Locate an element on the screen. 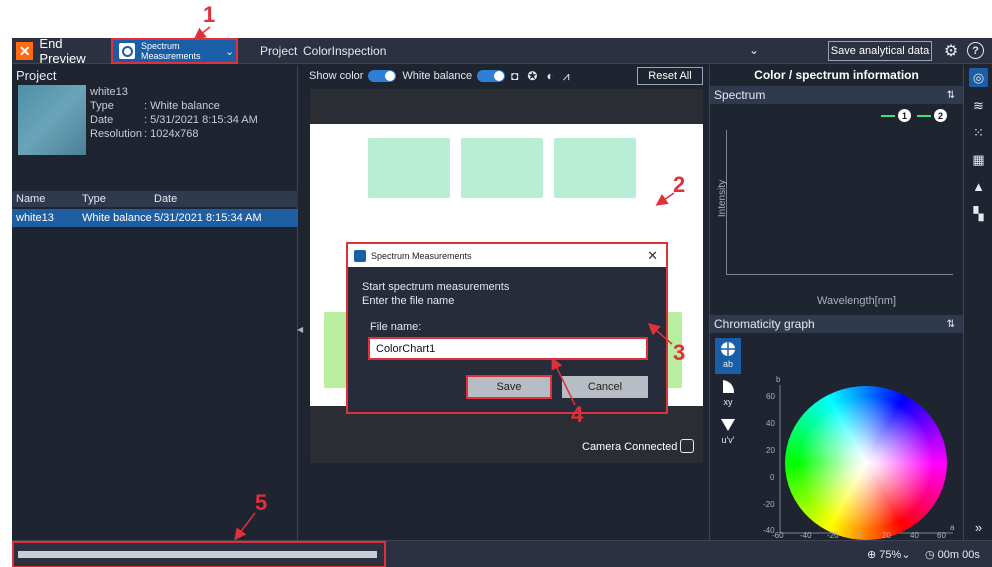 The height and width of the screenshot is (567, 992). layout-icon: ▚ is located at coordinates (978, 213).